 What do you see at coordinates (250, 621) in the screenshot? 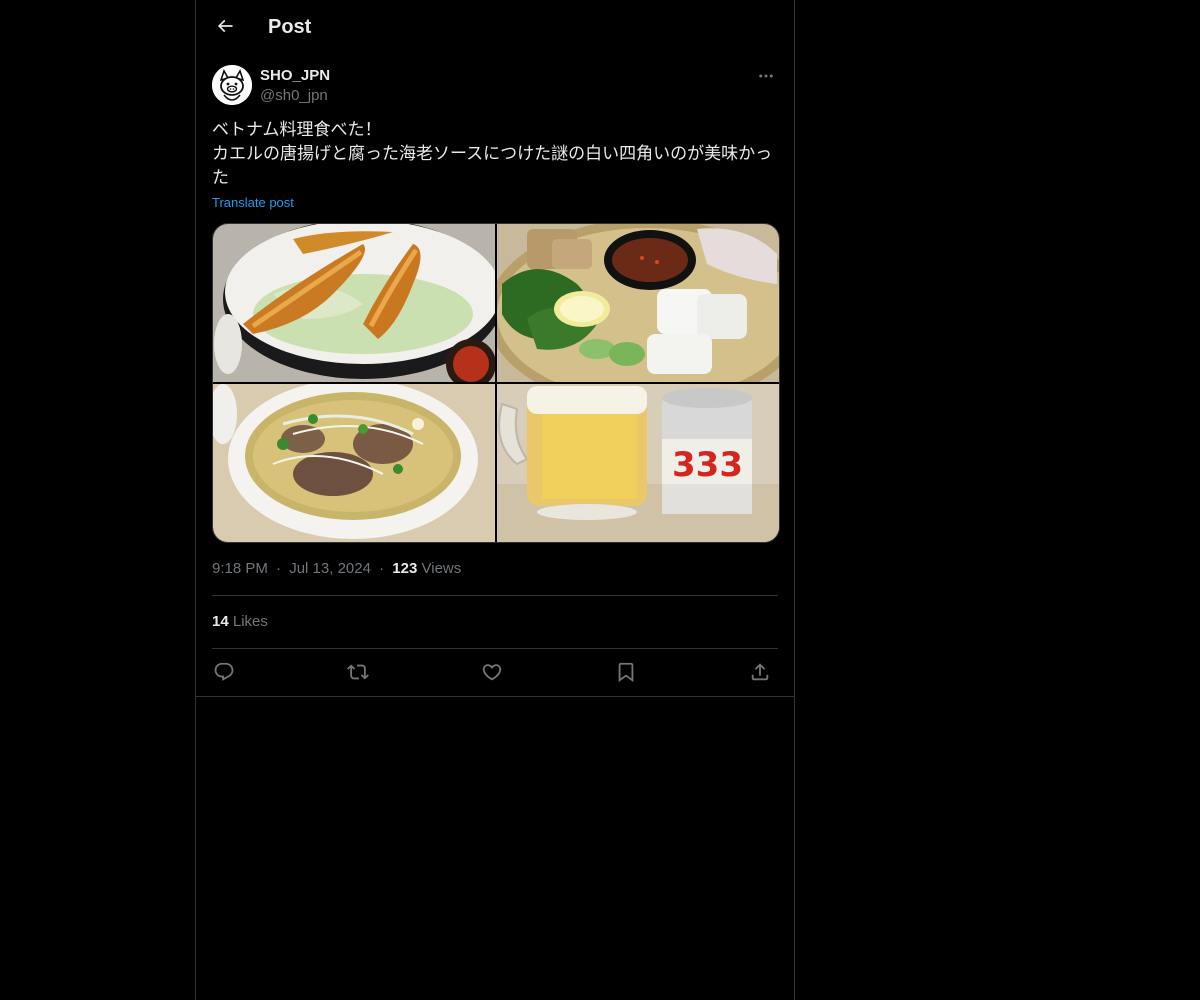
I see `likes-label: Likes` at bounding box center [250, 621].